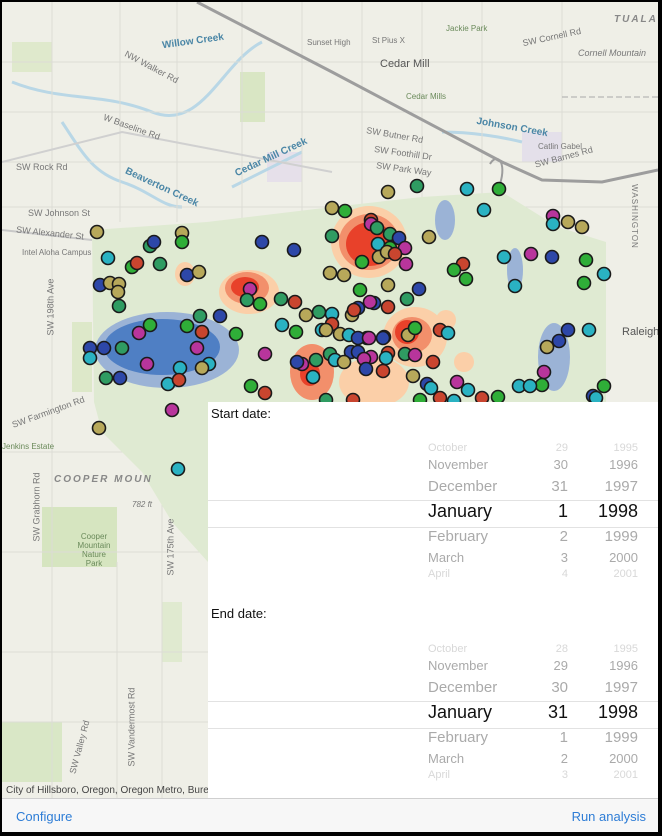 This screenshot has width=662, height=836. What do you see at coordinates (44, 816) in the screenshot?
I see `configure-button: Configure` at bounding box center [44, 816].